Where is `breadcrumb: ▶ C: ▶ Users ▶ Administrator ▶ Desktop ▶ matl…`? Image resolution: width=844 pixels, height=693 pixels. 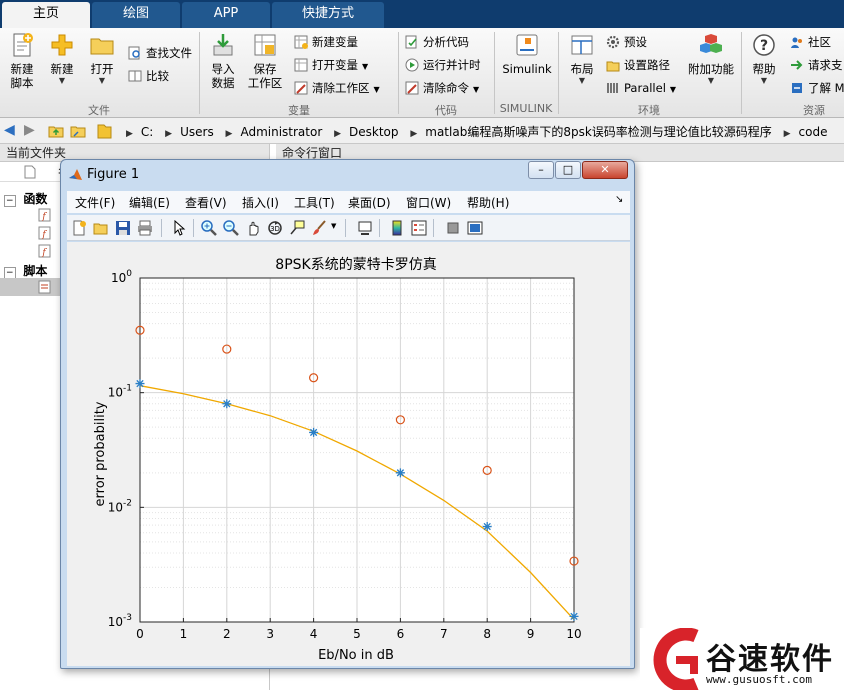 breadcrumb: ▶ C: ▶ Users ▶ Administrator ▶ Desktop ▶ matl… is located at coordinates (477, 132).